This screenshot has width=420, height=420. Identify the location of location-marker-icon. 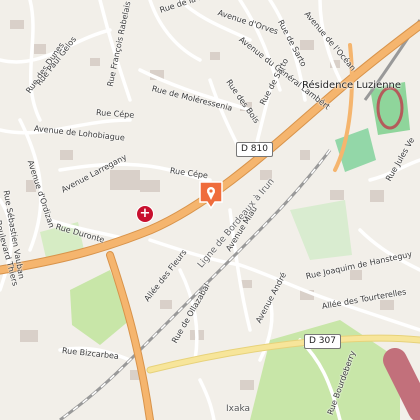
(211, 195).